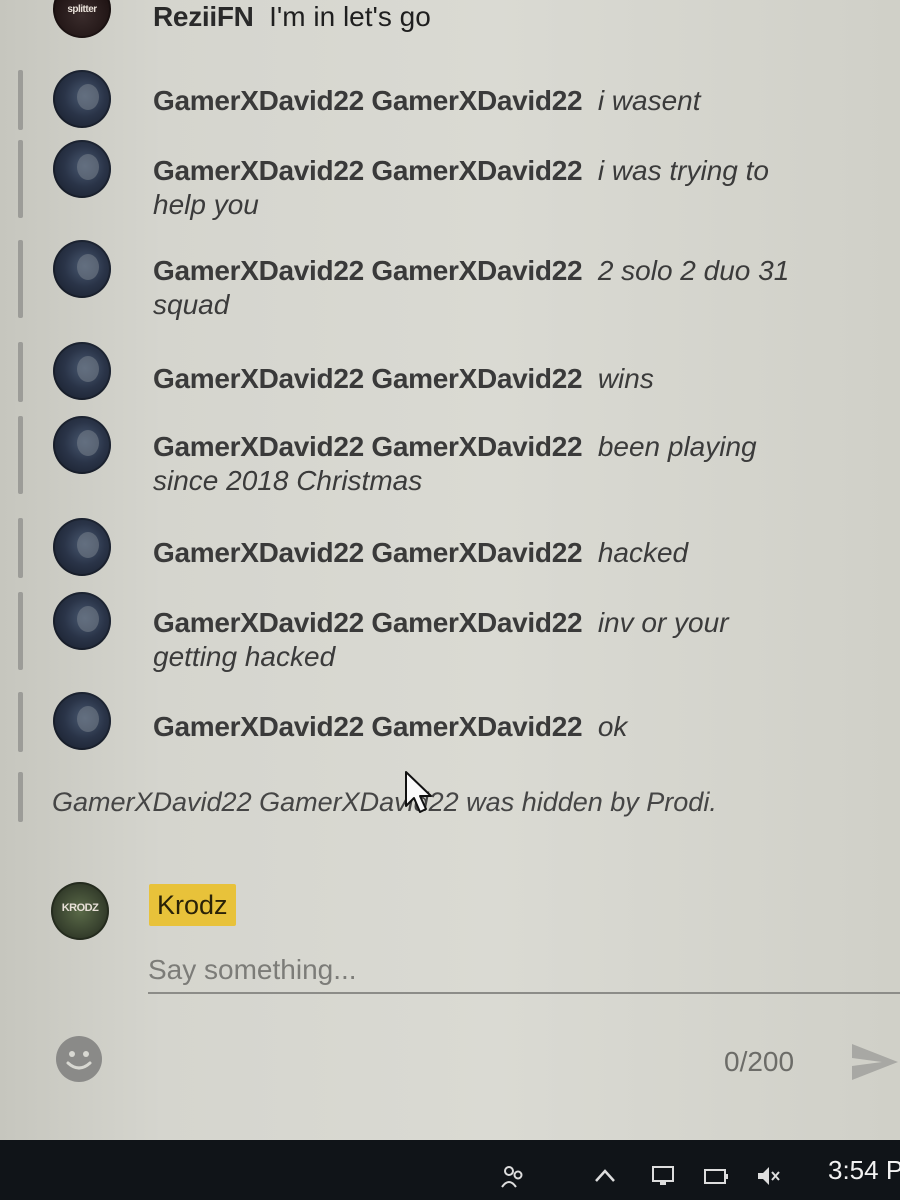  What do you see at coordinates (79, 1059) in the screenshot?
I see `emoji-icon` at bounding box center [79, 1059].